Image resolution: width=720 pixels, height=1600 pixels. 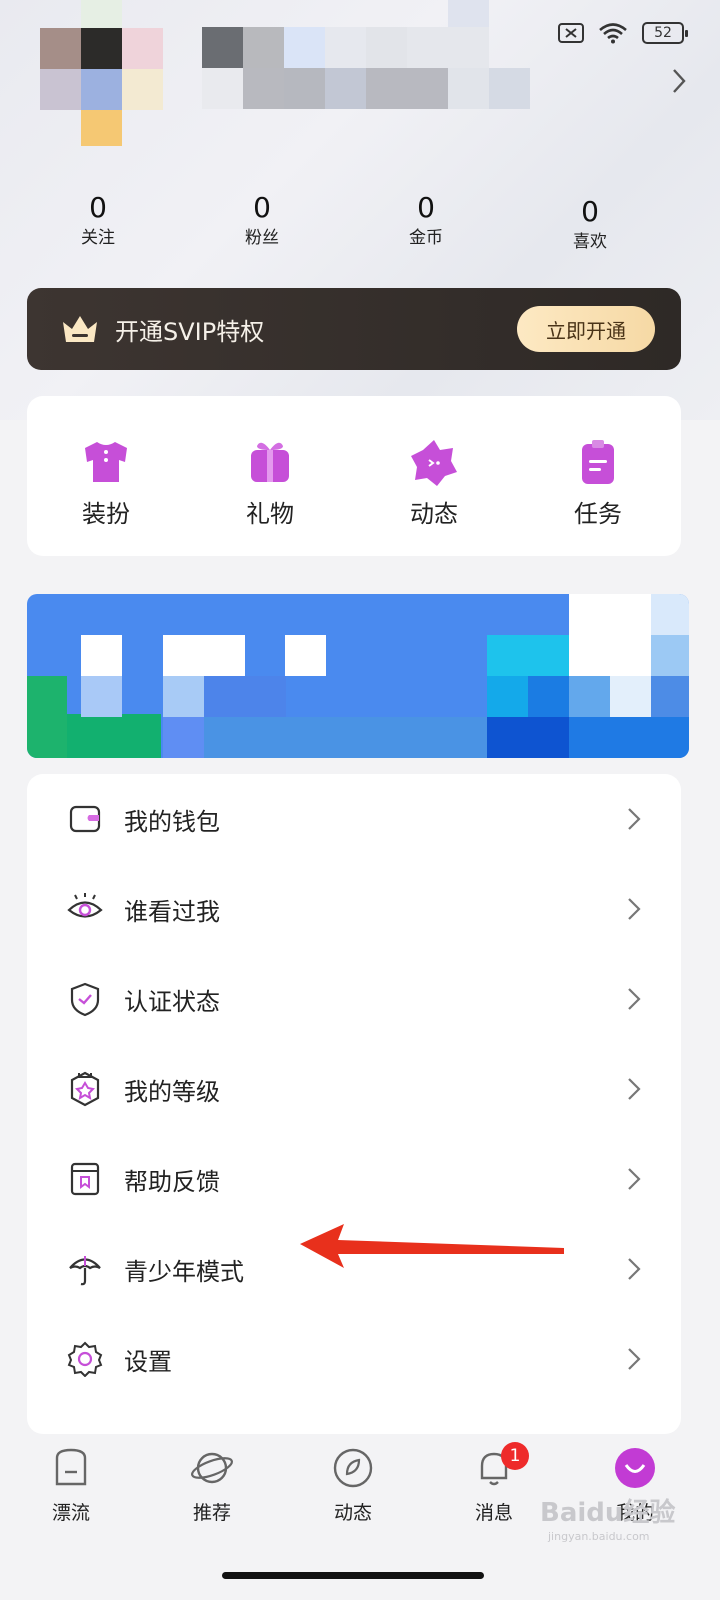 What do you see at coordinates (85, 1089) in the screenshot?
I see `level-badge-icon` at bounding box center [85, 1089].